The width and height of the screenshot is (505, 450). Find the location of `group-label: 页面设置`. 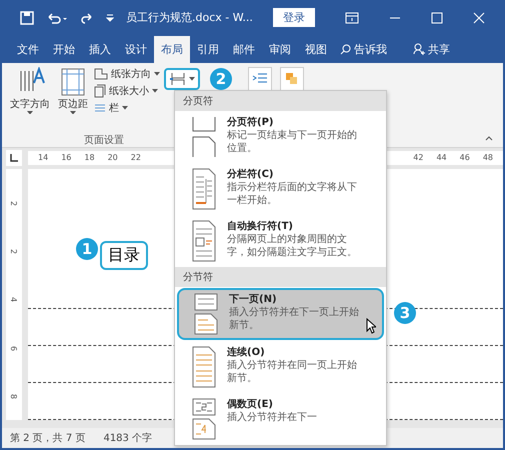

group-label: 页面设置 is located at coordinates (104, 140).